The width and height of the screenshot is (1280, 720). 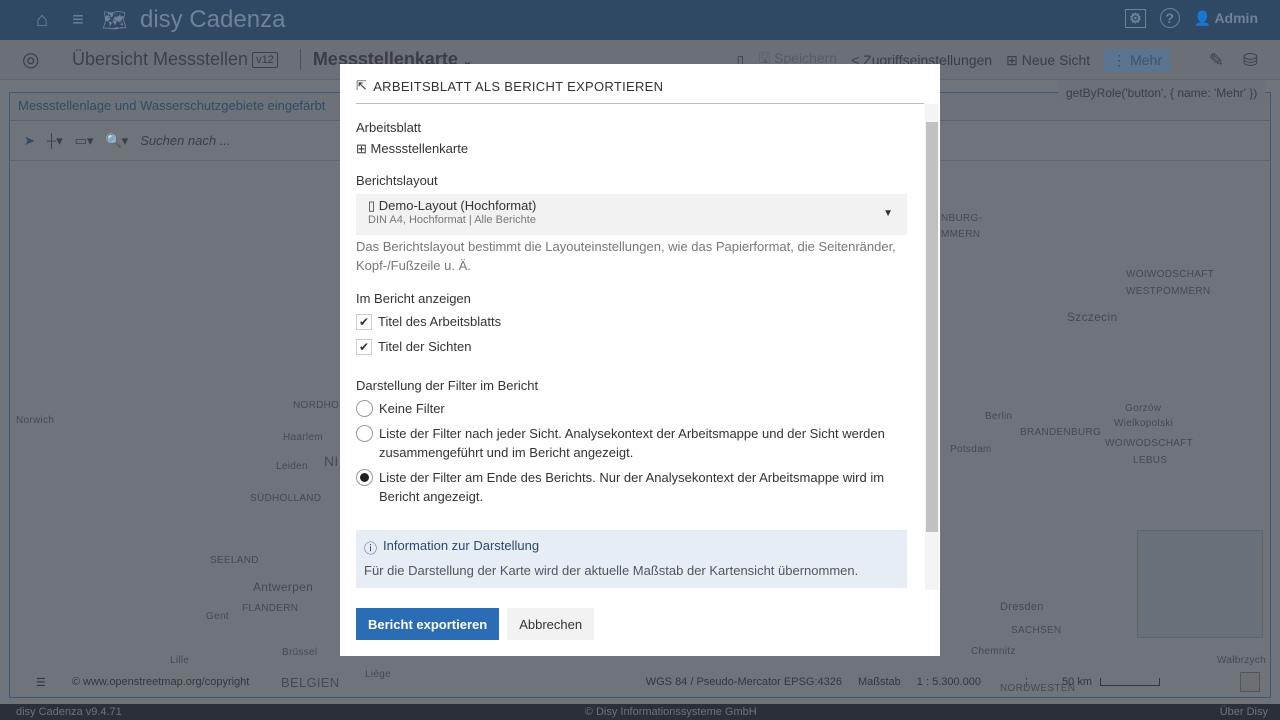 What do you see at coordinates (1150, 460) in the screenshot?
I see `map-label: LEBUS` at bounding box center [1150, 460].